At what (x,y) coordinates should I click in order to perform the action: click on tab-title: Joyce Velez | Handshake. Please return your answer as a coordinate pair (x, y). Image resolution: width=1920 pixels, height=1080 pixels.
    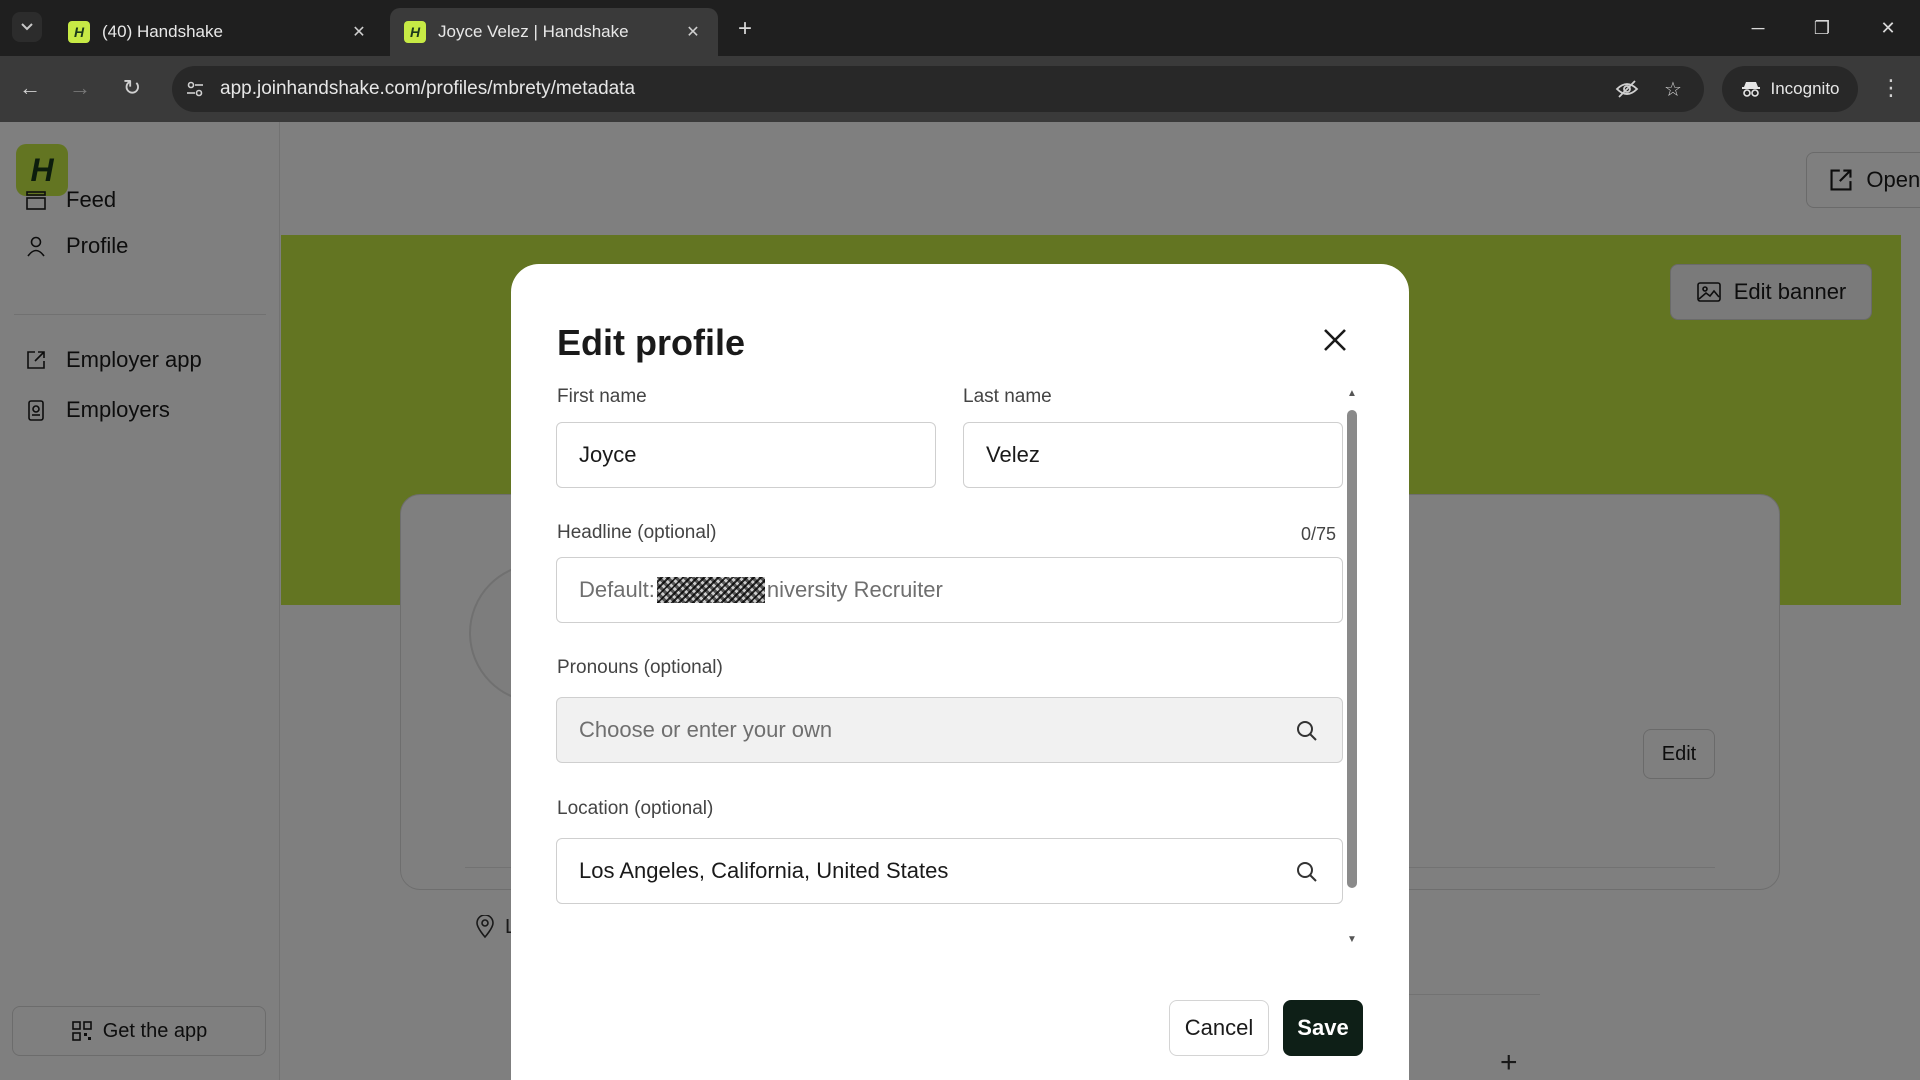
    Looking at the image, I should click on (533, 31).